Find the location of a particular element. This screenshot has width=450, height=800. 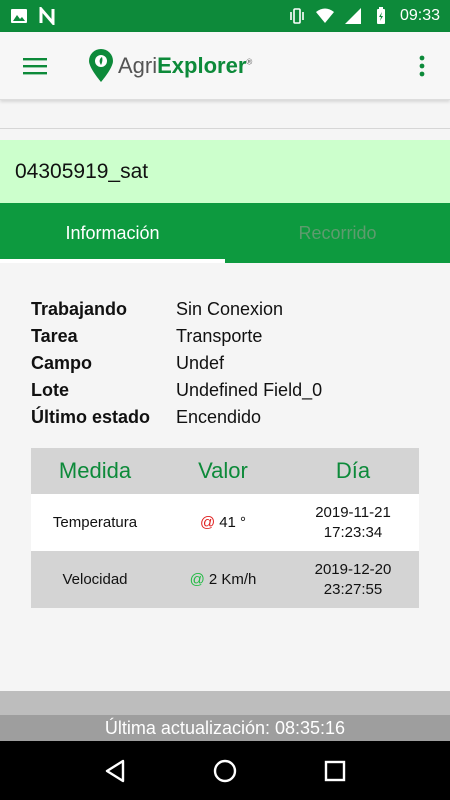

info-key: Último estado is located at coordinates (91, 417).